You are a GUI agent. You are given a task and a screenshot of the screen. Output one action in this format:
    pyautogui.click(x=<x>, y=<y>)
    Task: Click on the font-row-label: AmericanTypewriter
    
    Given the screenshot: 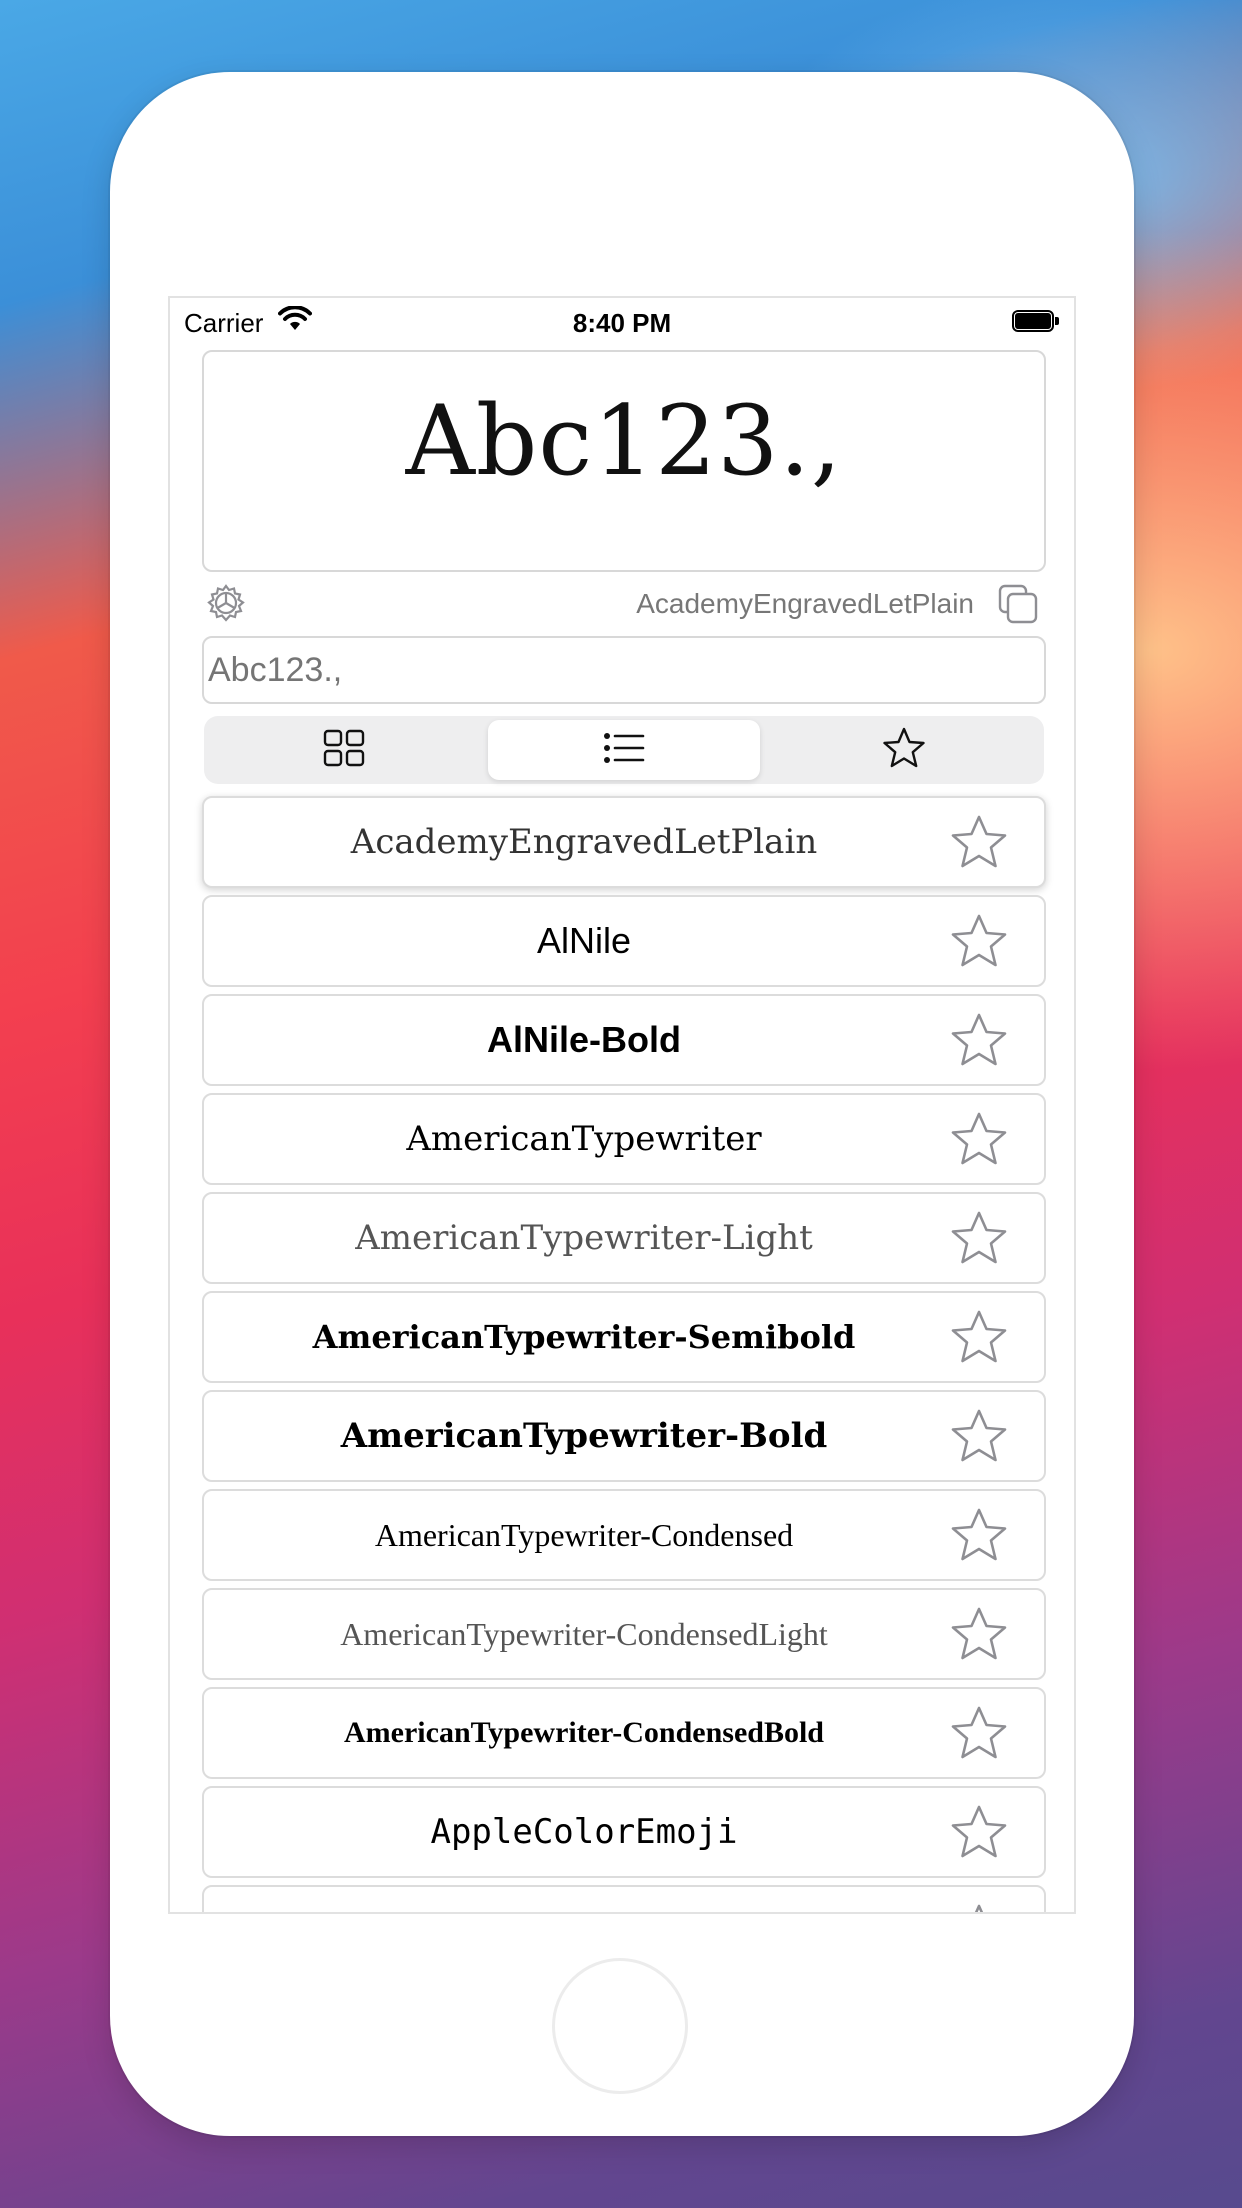 What is the action you would take?
    pyautogui.click(x=584, y=1139)
    